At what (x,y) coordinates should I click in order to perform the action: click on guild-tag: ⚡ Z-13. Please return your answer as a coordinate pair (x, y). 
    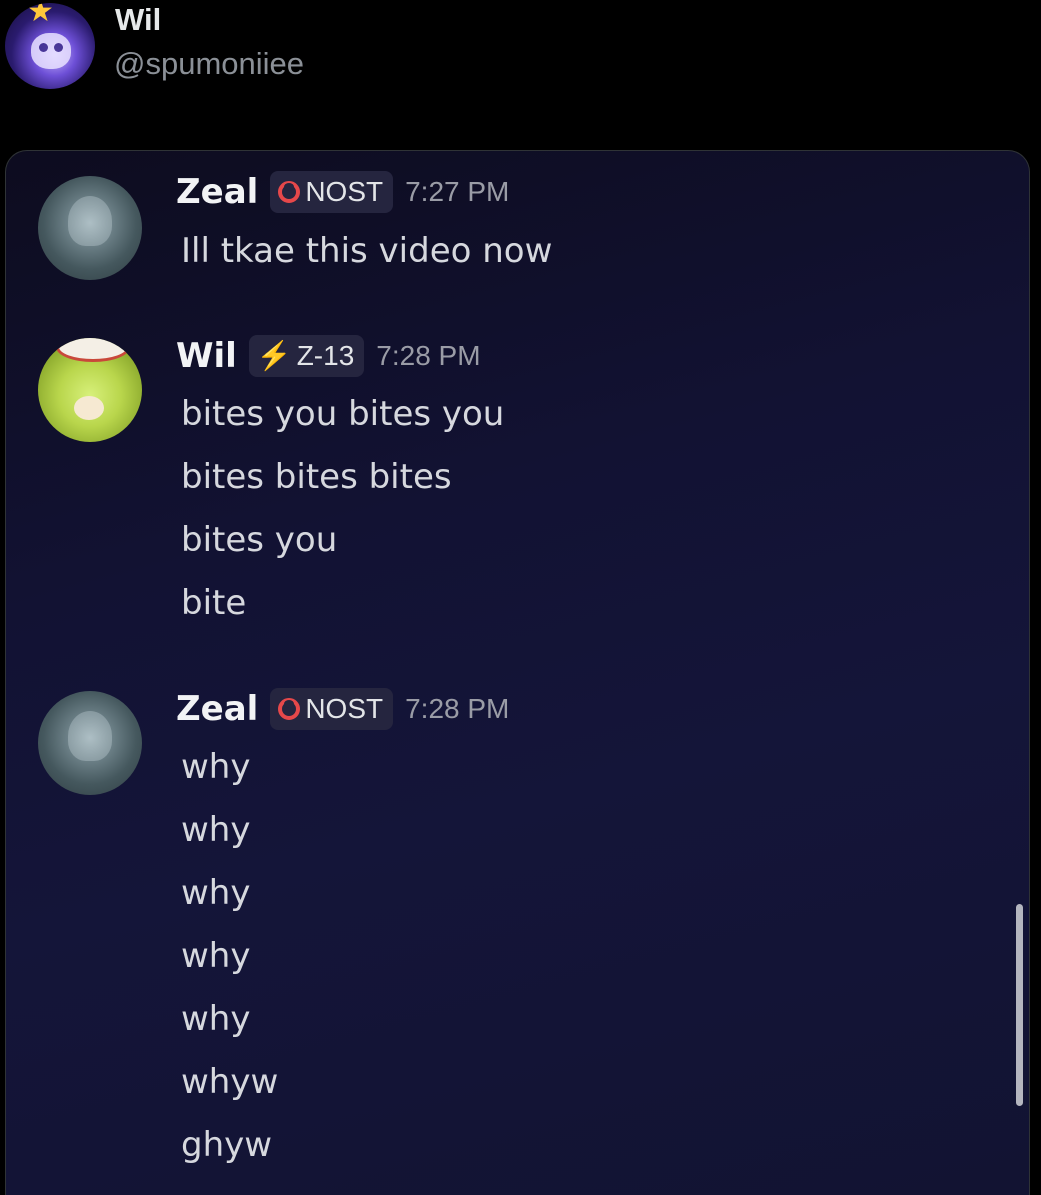
    Looking at the image, I should click on (306, 356).